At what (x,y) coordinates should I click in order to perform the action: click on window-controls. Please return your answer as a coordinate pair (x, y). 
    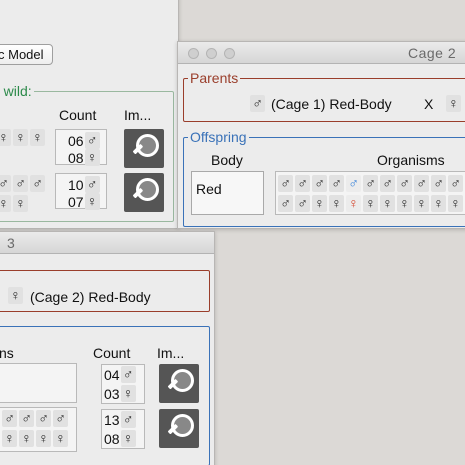
    Looking at the image, I should click on (211, 53).